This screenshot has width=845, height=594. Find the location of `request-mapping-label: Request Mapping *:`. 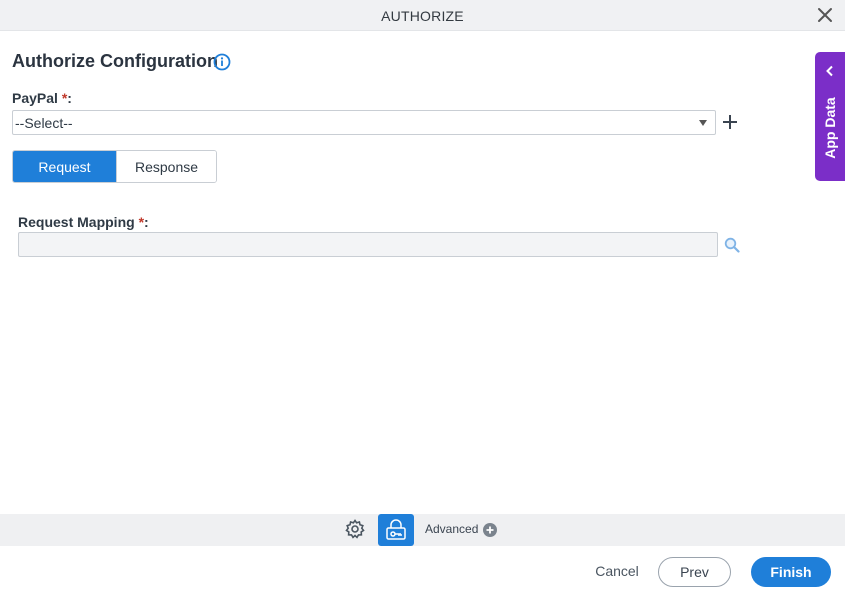

request-mapping-label: Request Mapping *: is located at coordinates (83, 222).